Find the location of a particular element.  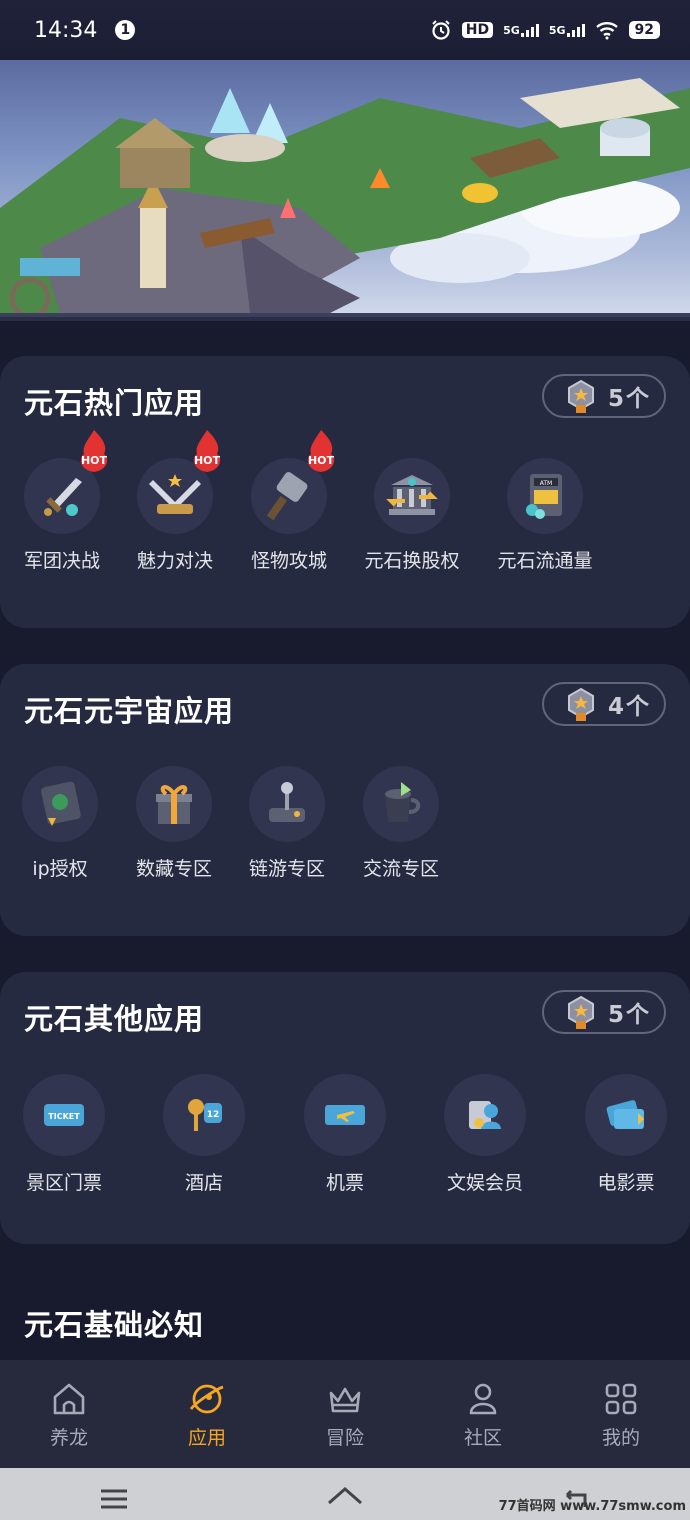

app-label: 景区门票 is located at coordinates (63, 1183).